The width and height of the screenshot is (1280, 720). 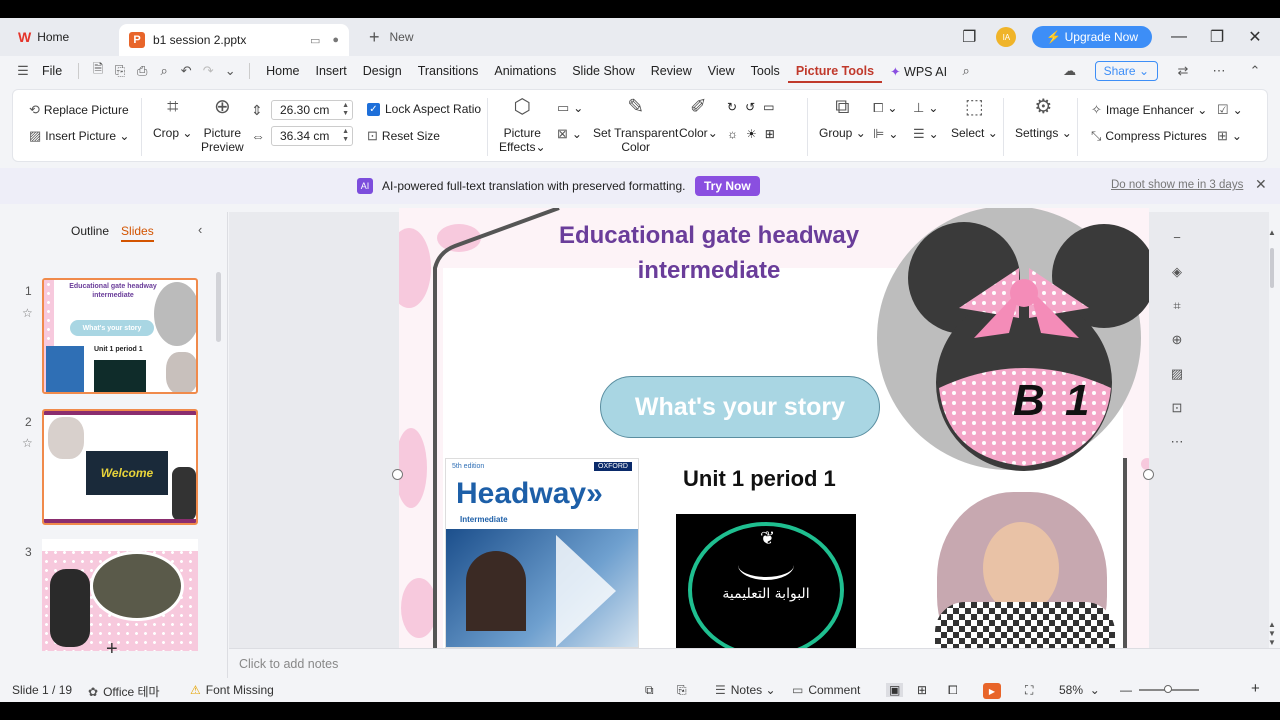 What do you see at coordinates (52, 71) in the screenshot?
I see `menu-file: File` at bounding box center [52, 71].